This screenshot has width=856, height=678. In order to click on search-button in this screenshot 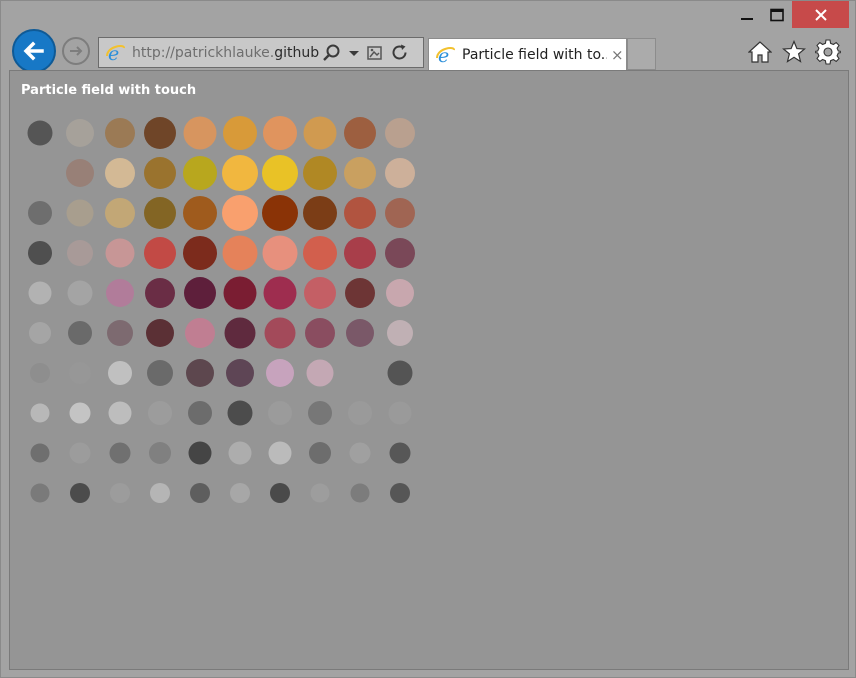, I will do `click(332, 53)`.